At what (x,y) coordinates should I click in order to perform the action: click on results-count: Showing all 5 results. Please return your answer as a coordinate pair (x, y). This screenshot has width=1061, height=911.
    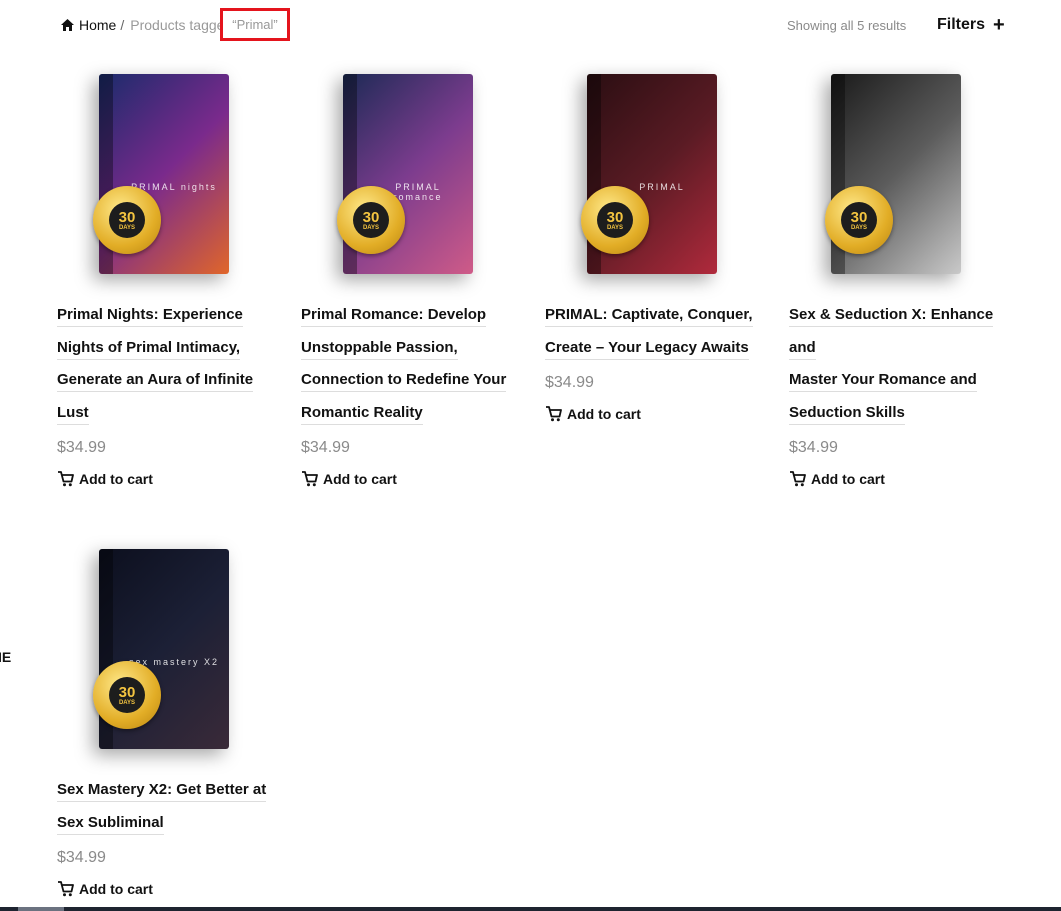
    Looking at the image, I should click on (847, 25).